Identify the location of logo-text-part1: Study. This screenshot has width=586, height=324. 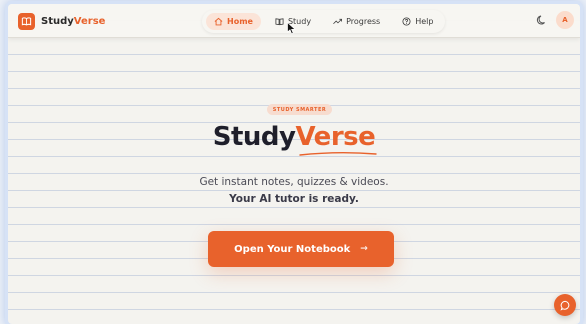
(57, 21).